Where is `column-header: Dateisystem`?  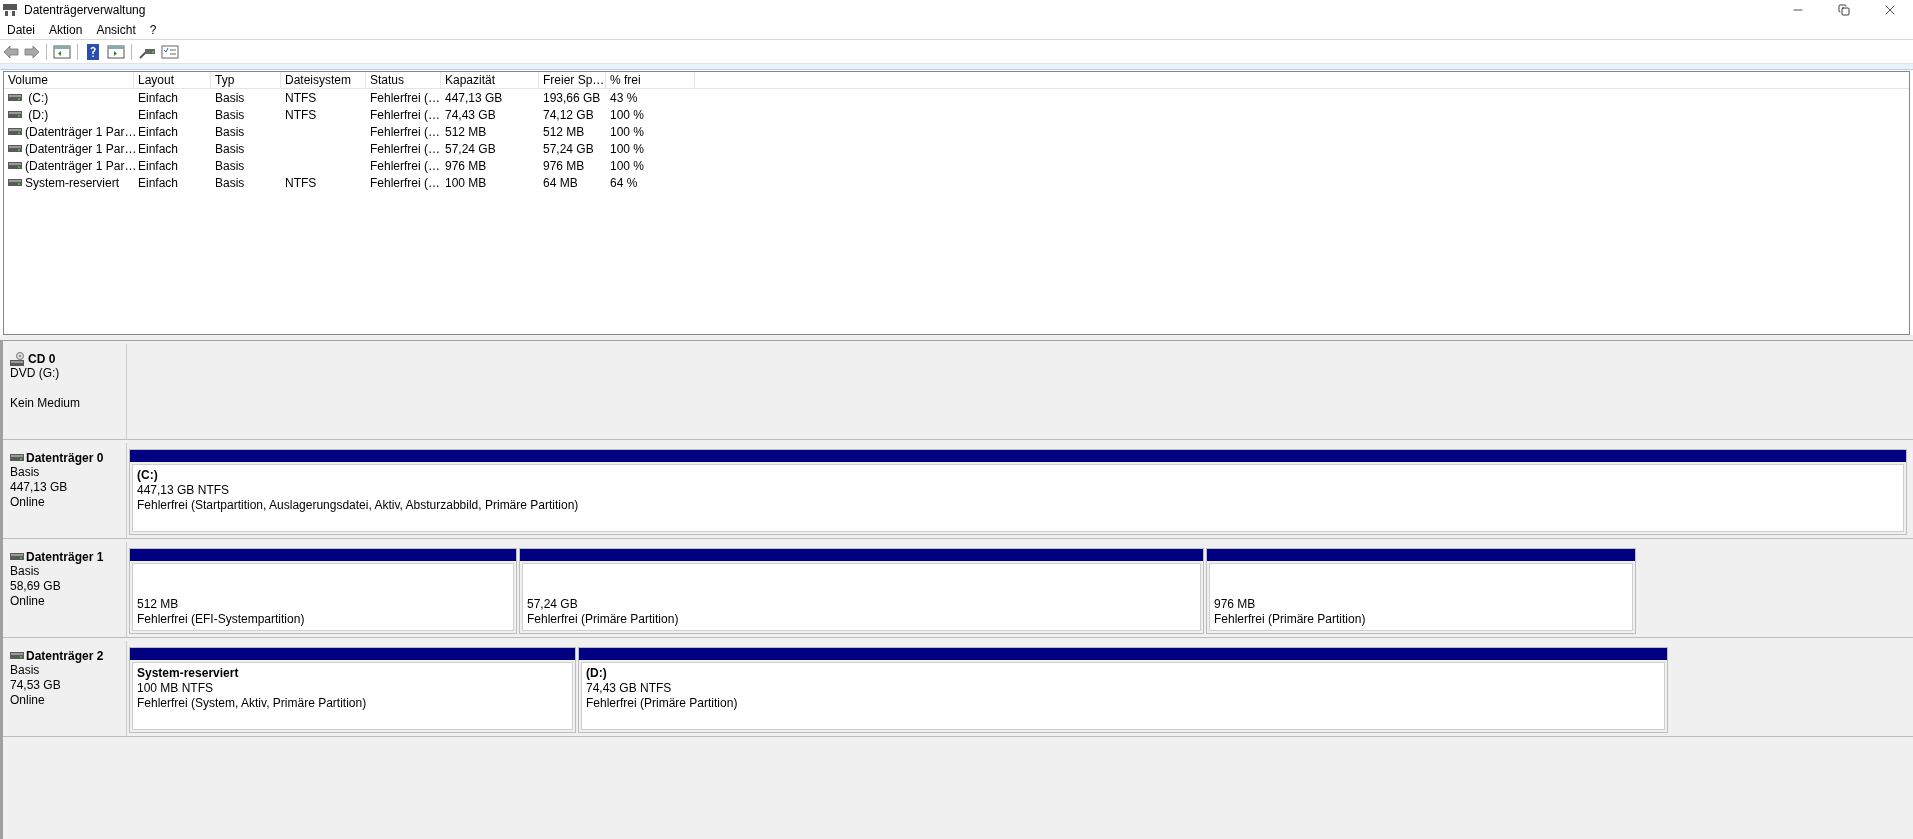 column-header: Dateisystem is located at coordinates (323, 80).